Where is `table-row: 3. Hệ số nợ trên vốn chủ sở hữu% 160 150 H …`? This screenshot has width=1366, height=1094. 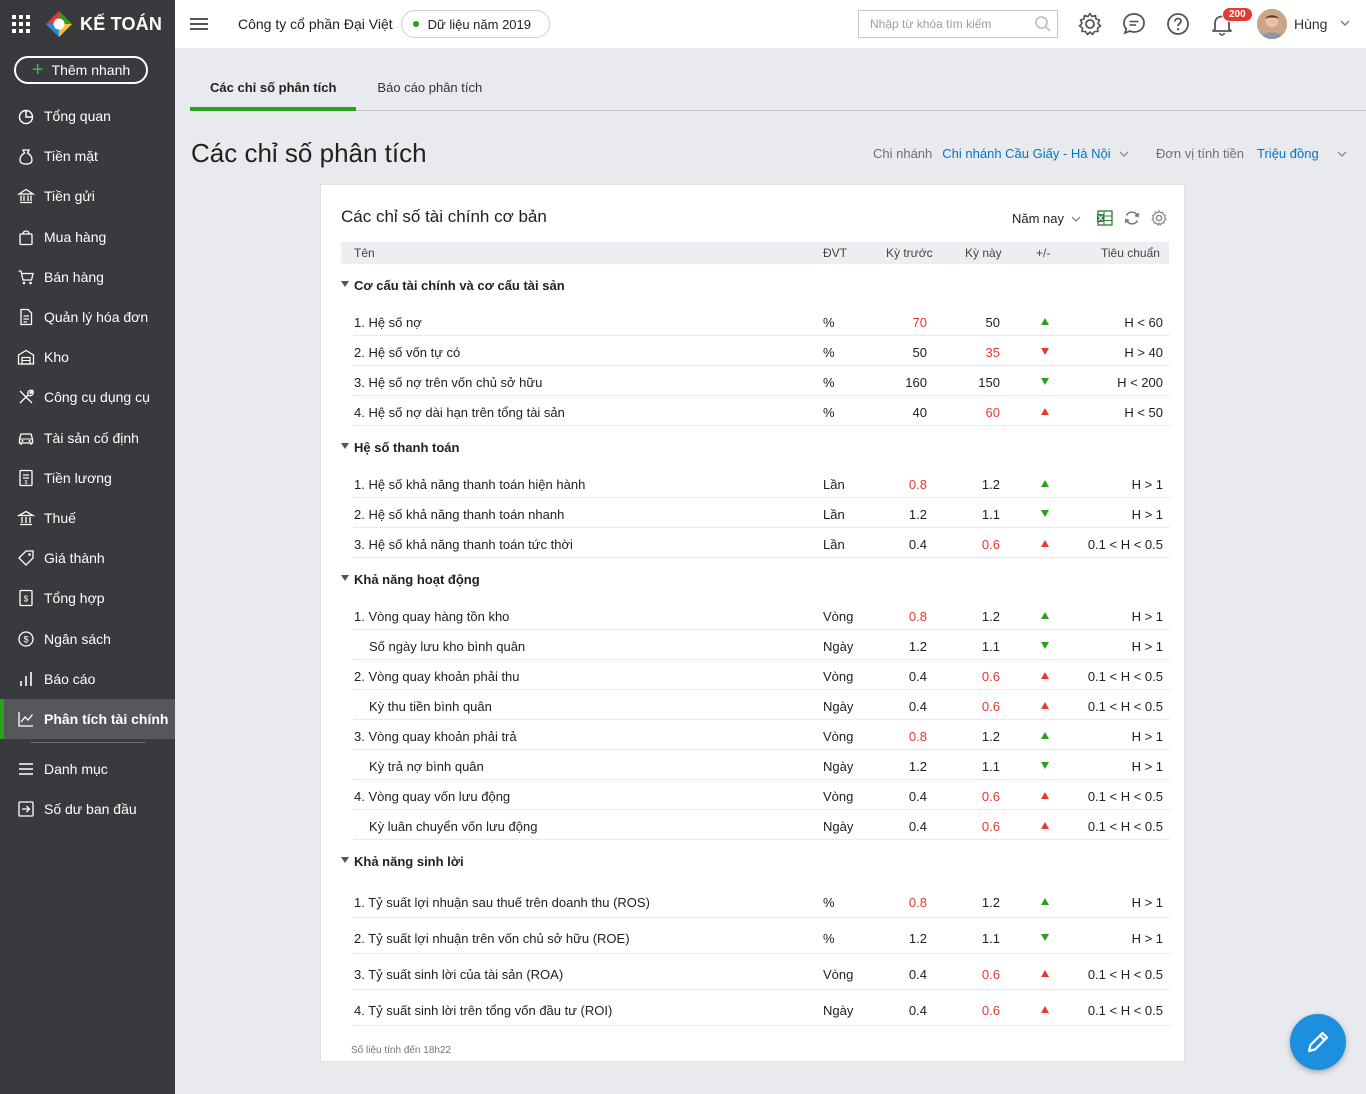 table-row: 3. Hệ số nợ trên vốn chủ sở hữu% 160 150 H … is located at coordinates (761, 381).